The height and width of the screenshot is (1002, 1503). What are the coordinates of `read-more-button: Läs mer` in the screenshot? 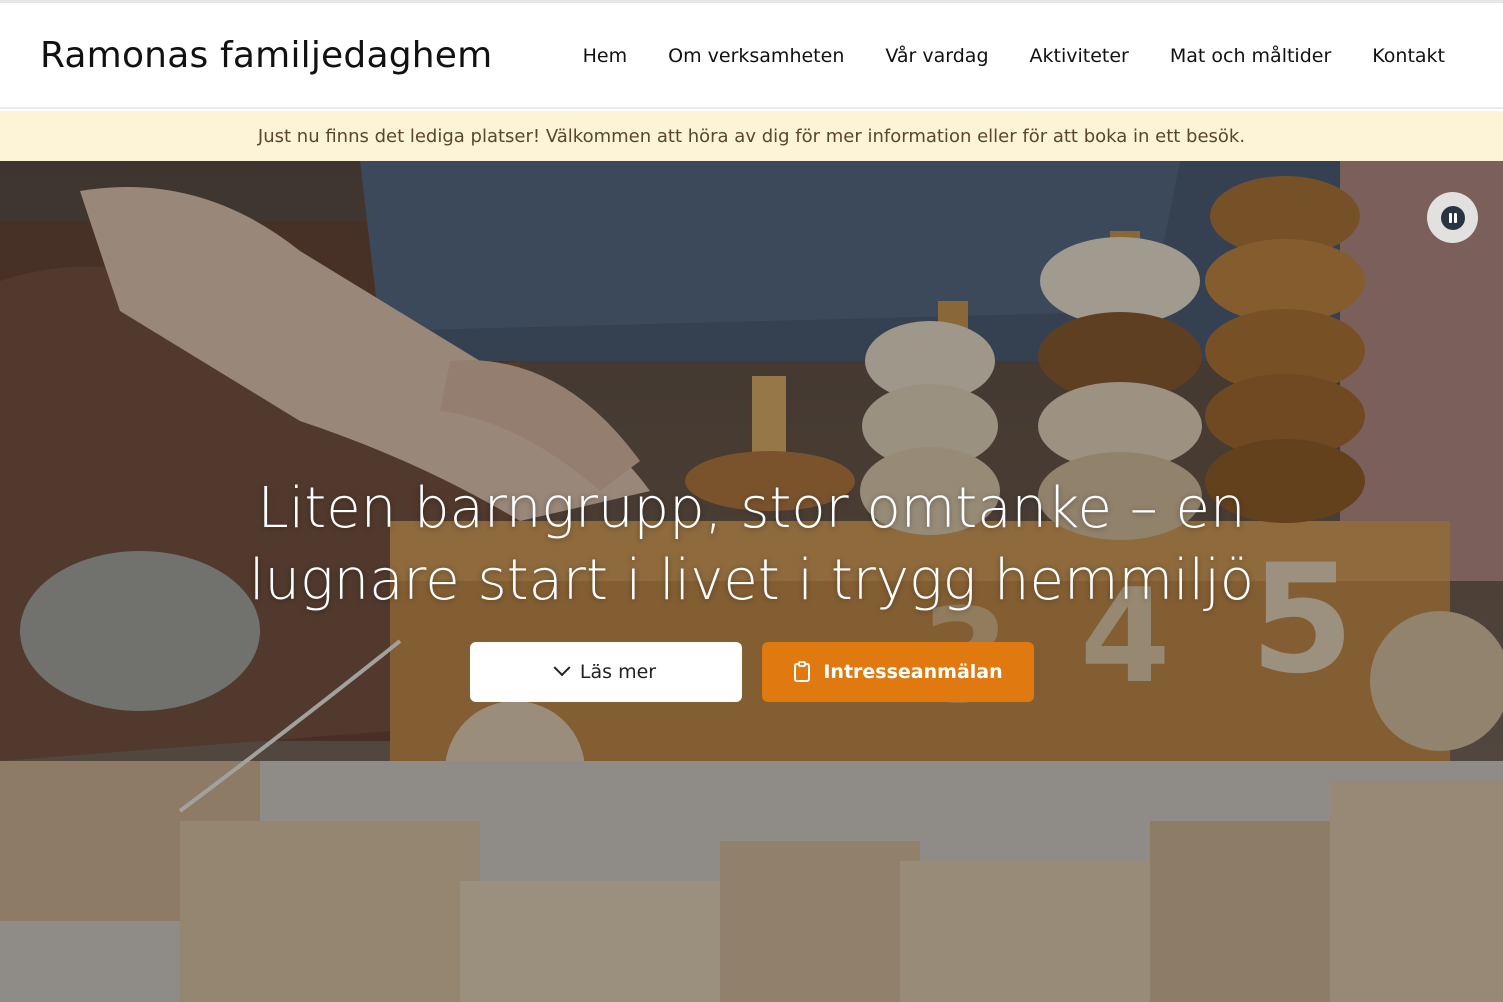 It's located at (606, 672).